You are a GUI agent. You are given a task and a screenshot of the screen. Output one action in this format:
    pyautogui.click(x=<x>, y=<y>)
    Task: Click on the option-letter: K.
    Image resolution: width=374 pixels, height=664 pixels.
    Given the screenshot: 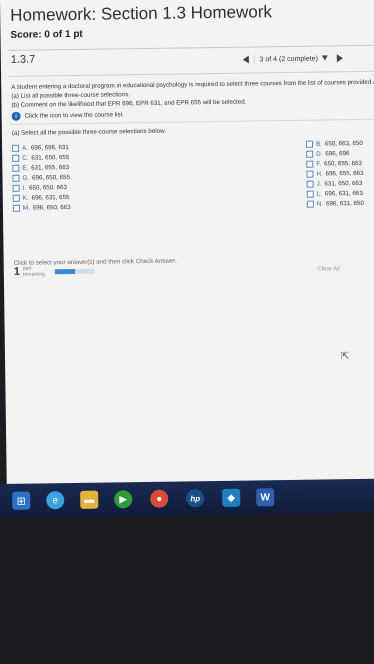 What is the action you would take?
    pyautogui.click(x=25, y=198)
    